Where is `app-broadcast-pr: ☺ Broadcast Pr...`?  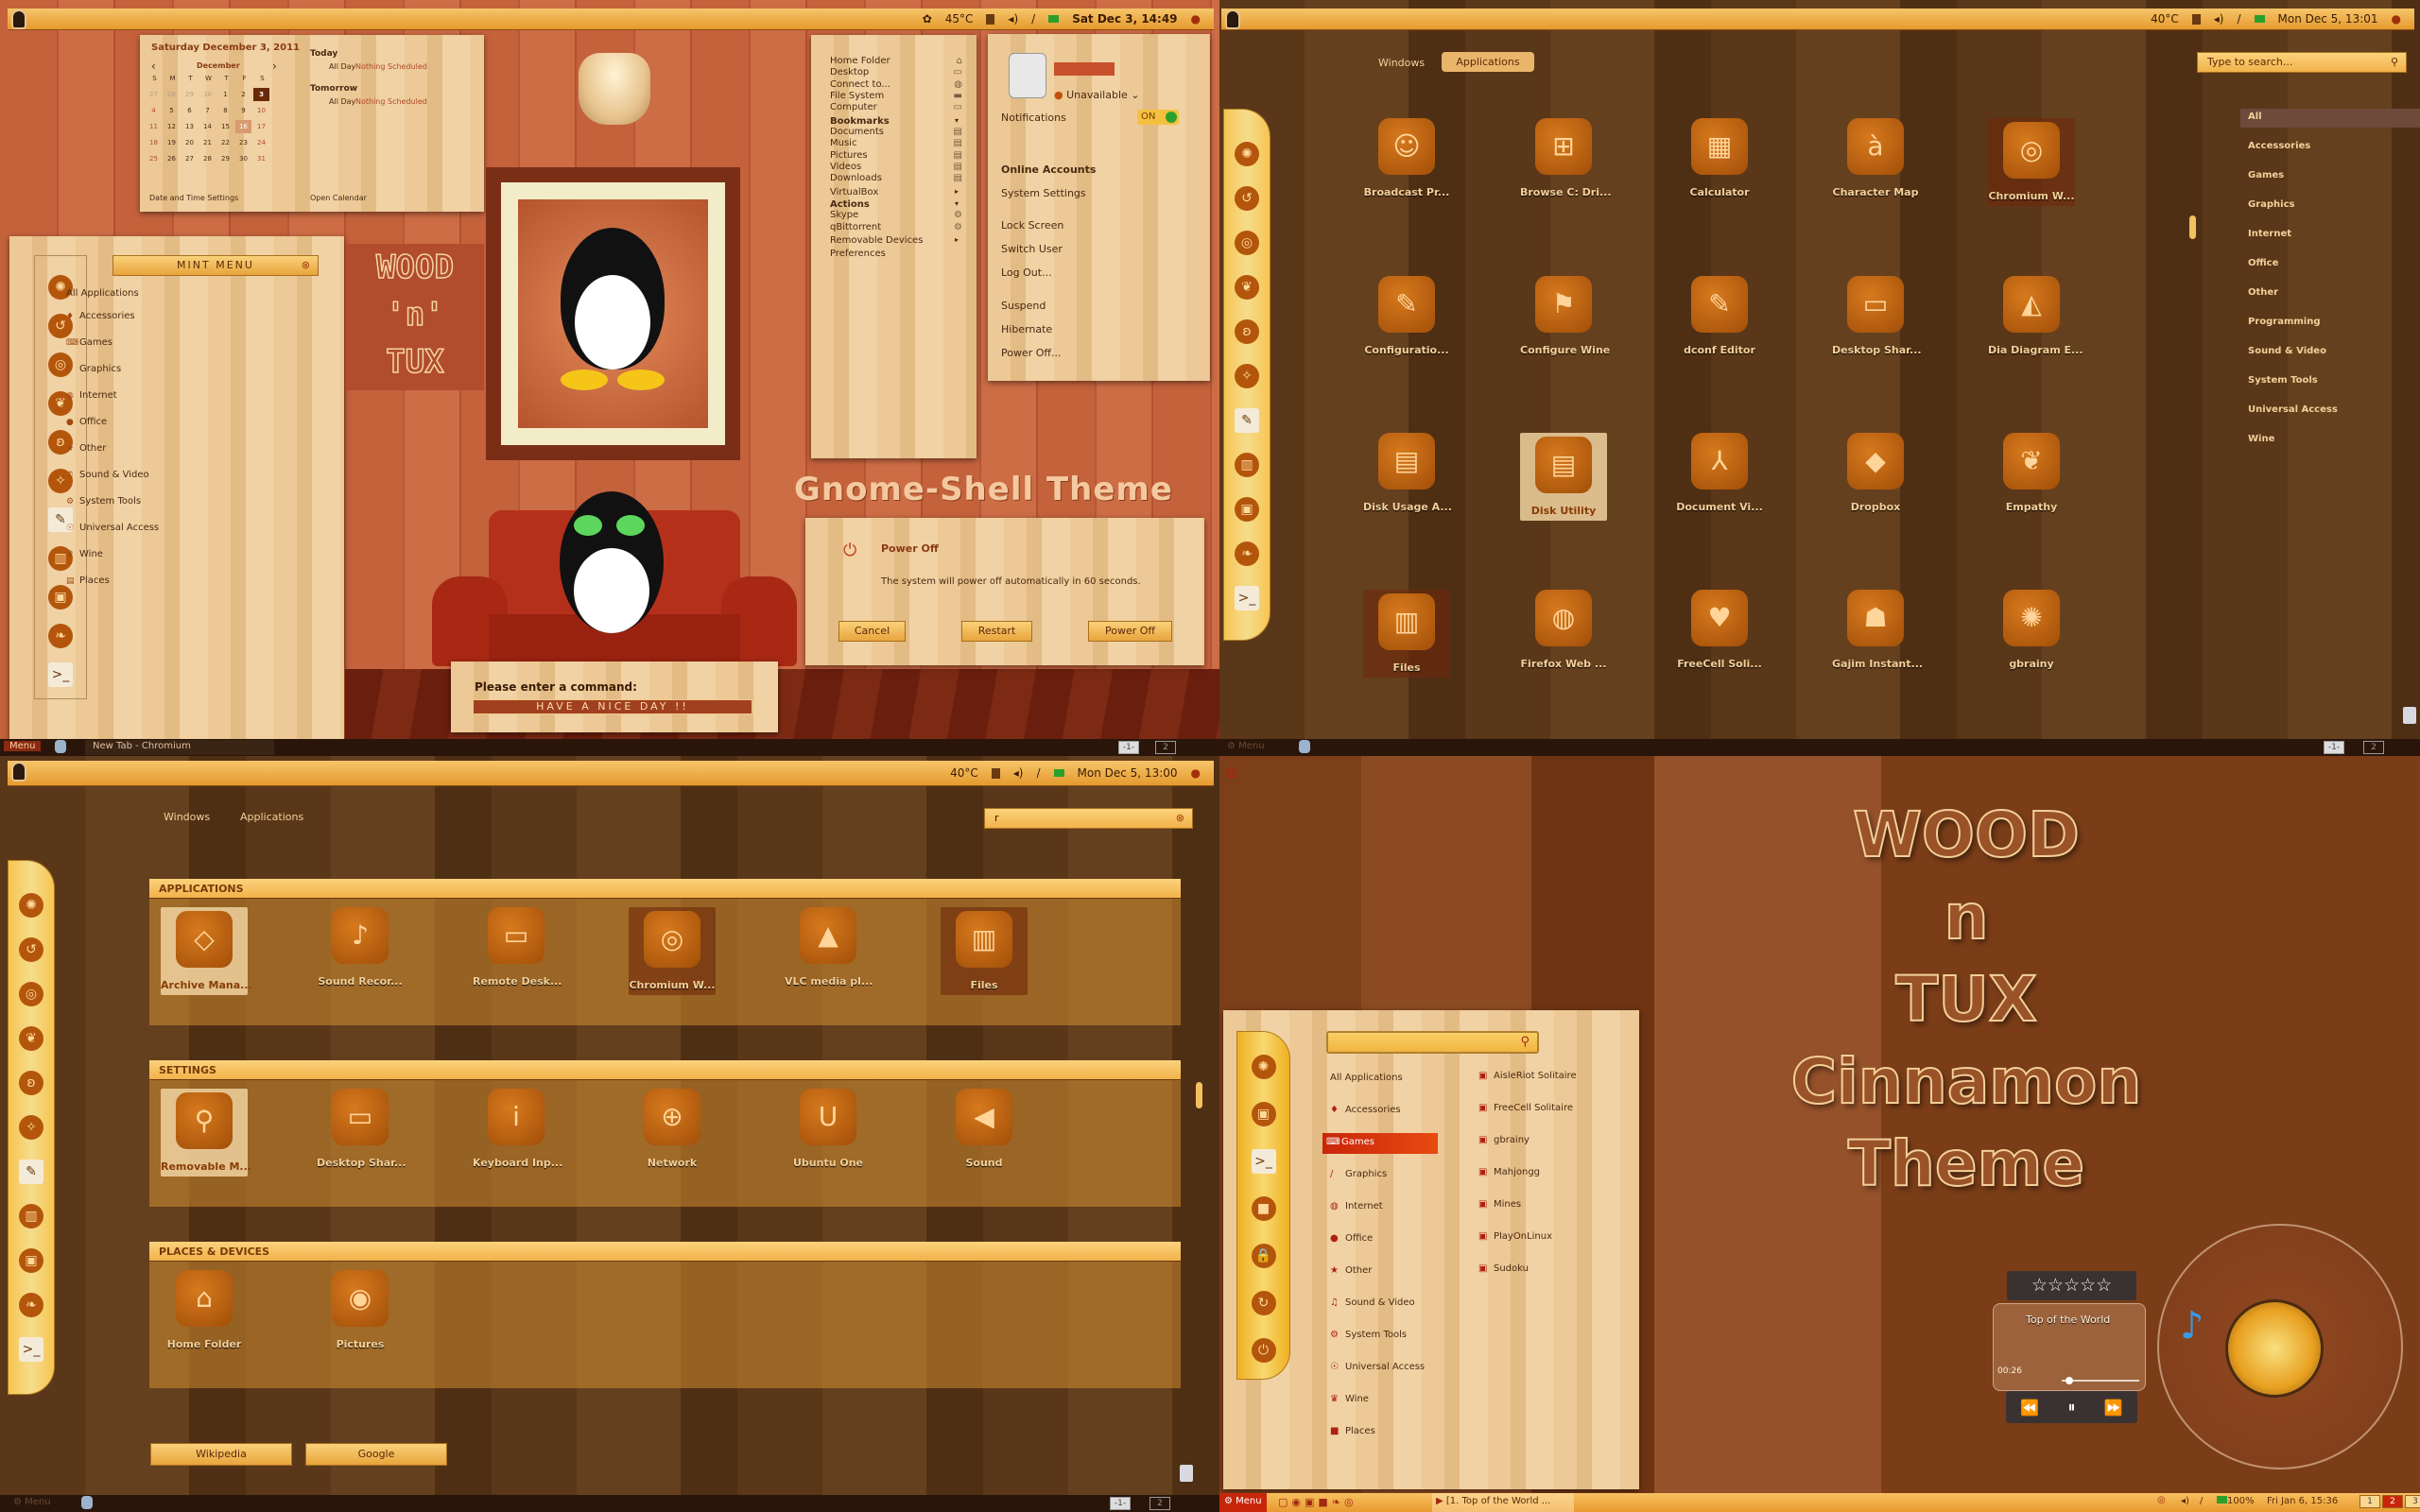
app-broadcast-pr: ☺ Broadcast Pr... is located at coordinates (1406, 158).